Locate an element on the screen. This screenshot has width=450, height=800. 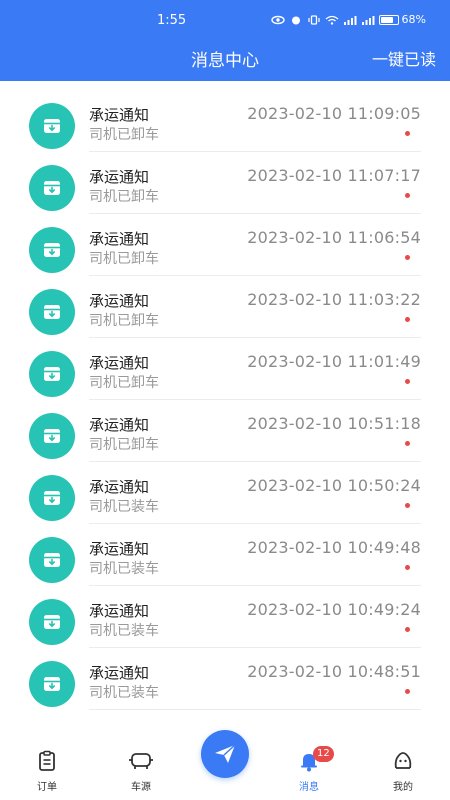
bottom-tab-bar: 订单 车源 12 消息 我的 is located at coordinates (225, 765).